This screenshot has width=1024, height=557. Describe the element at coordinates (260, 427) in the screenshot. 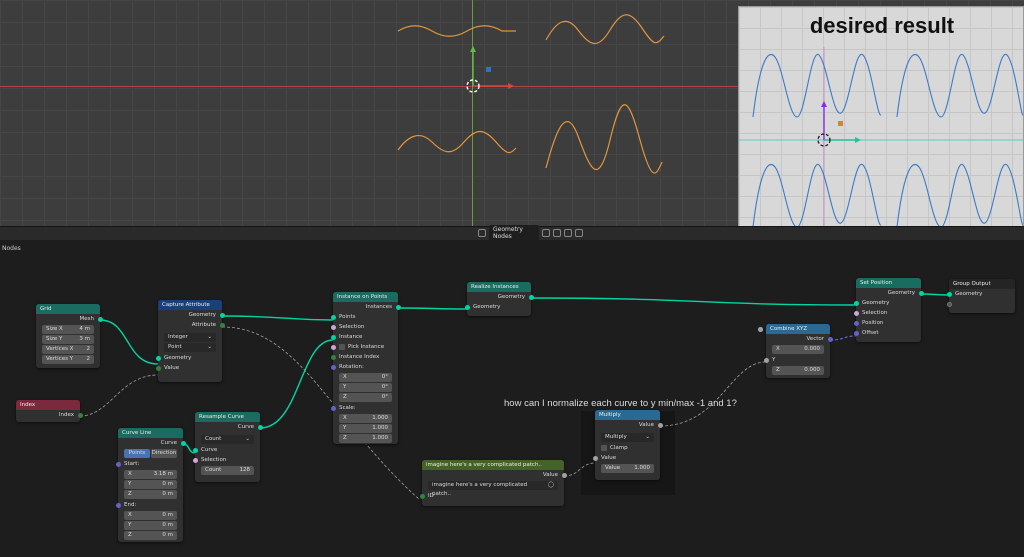

I see `socket-resample-out` at that location.